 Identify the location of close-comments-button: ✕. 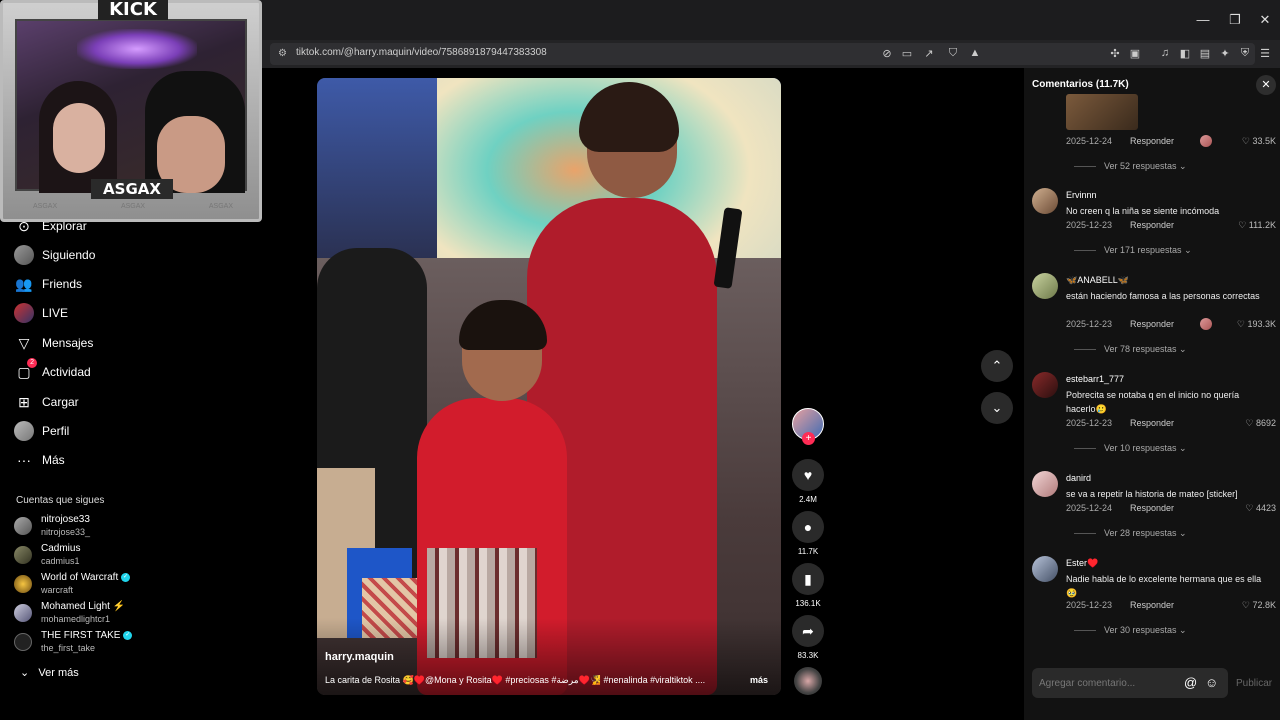
(1266, 85).